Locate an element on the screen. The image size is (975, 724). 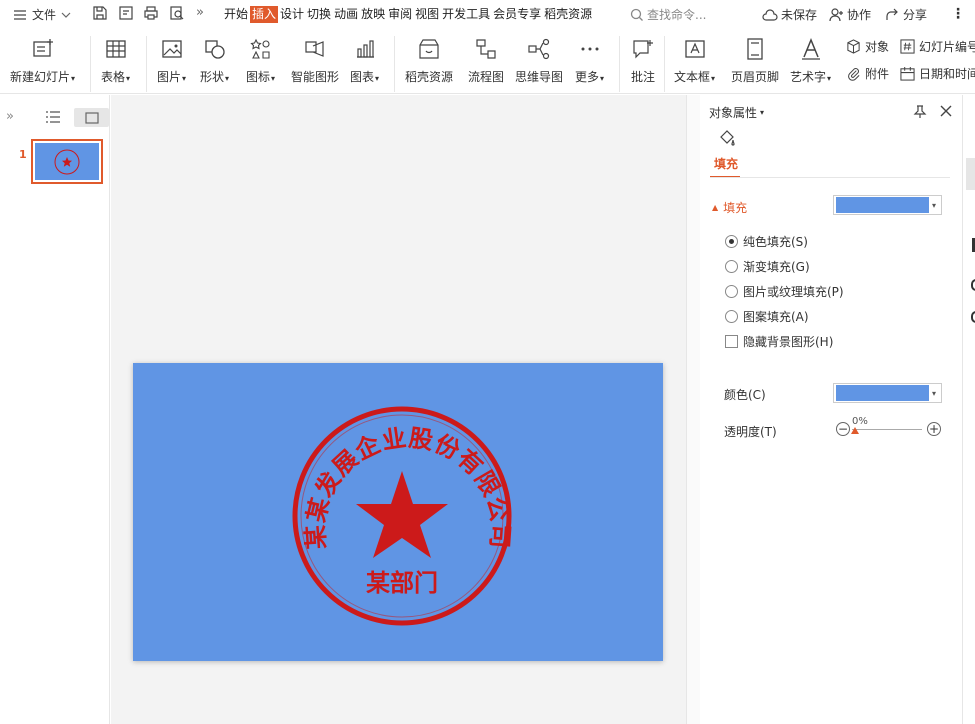
tab-slideshow: 放映 is located at coordinates (373, 14).